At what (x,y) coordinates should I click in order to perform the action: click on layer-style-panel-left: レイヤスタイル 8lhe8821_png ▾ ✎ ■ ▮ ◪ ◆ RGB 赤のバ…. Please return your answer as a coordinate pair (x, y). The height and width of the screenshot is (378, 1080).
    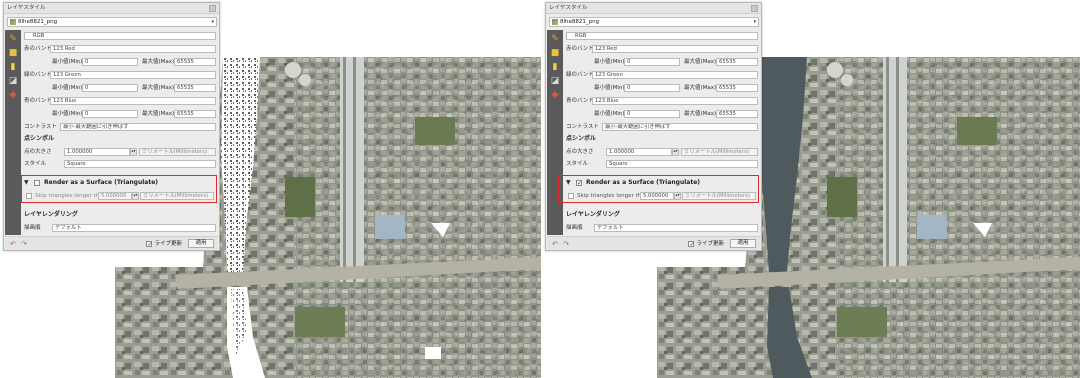
    Looking at the image, I should click on (111, 126).